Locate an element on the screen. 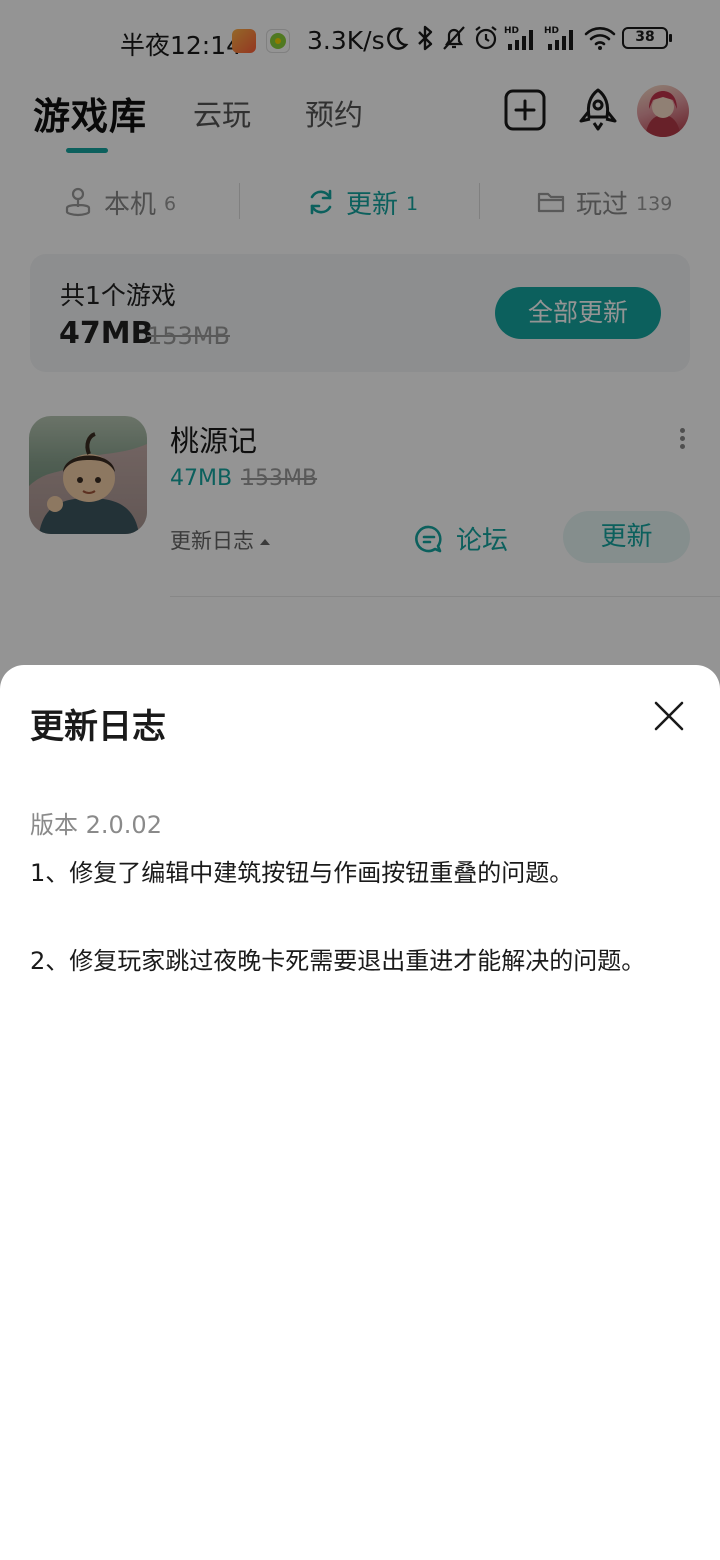 The image size is (720, 1560). sheet-title: 更新日志 is located at coordinates (98, 727).